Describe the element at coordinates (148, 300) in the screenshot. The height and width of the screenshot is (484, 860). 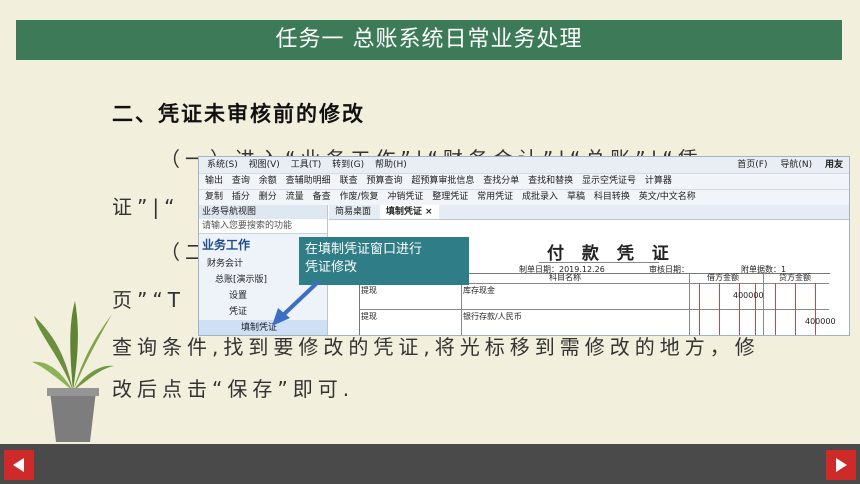
I see `paragraph-line-4: 页”“T` at that location.